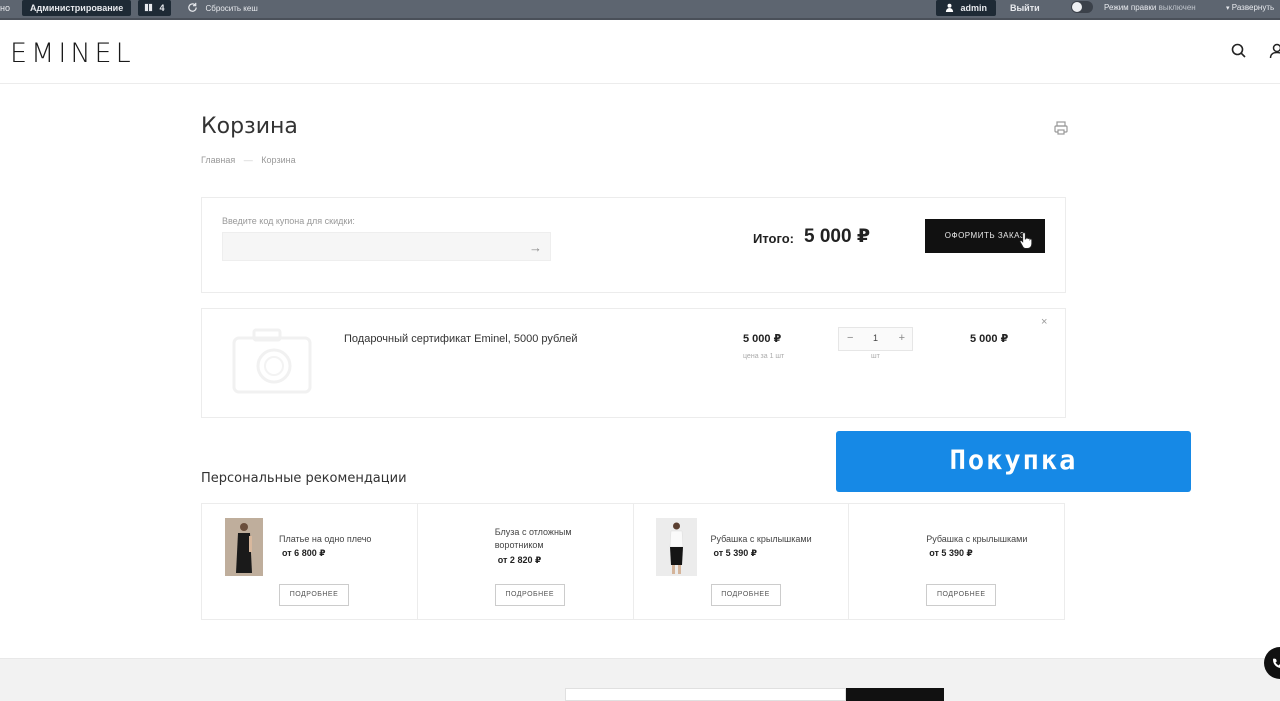 The height and width of the screenshot is (701, 1280). Describe the element at coordinates (949, 7) in the screenshot. I see `user-icon` at that location.